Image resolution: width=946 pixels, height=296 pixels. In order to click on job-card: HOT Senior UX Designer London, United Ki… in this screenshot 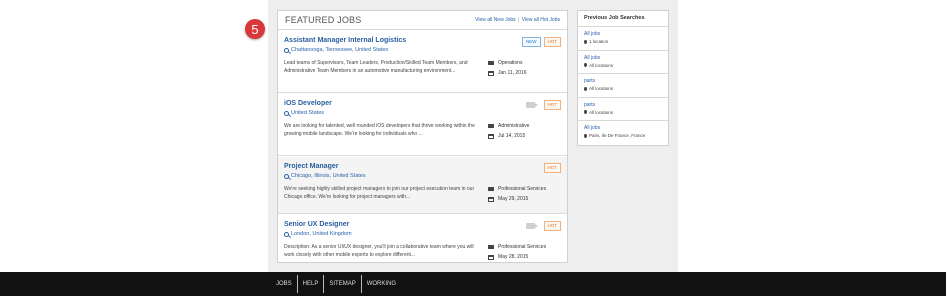, I will do `click(422, 239)`.